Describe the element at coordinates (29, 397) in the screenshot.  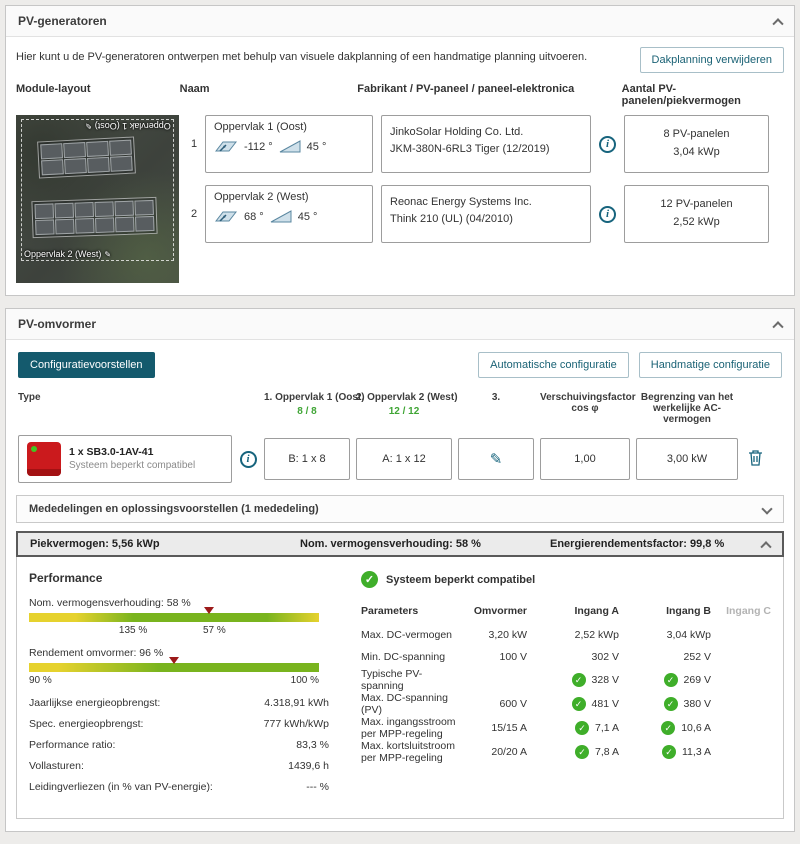
I see `column-type: Type` at that location.